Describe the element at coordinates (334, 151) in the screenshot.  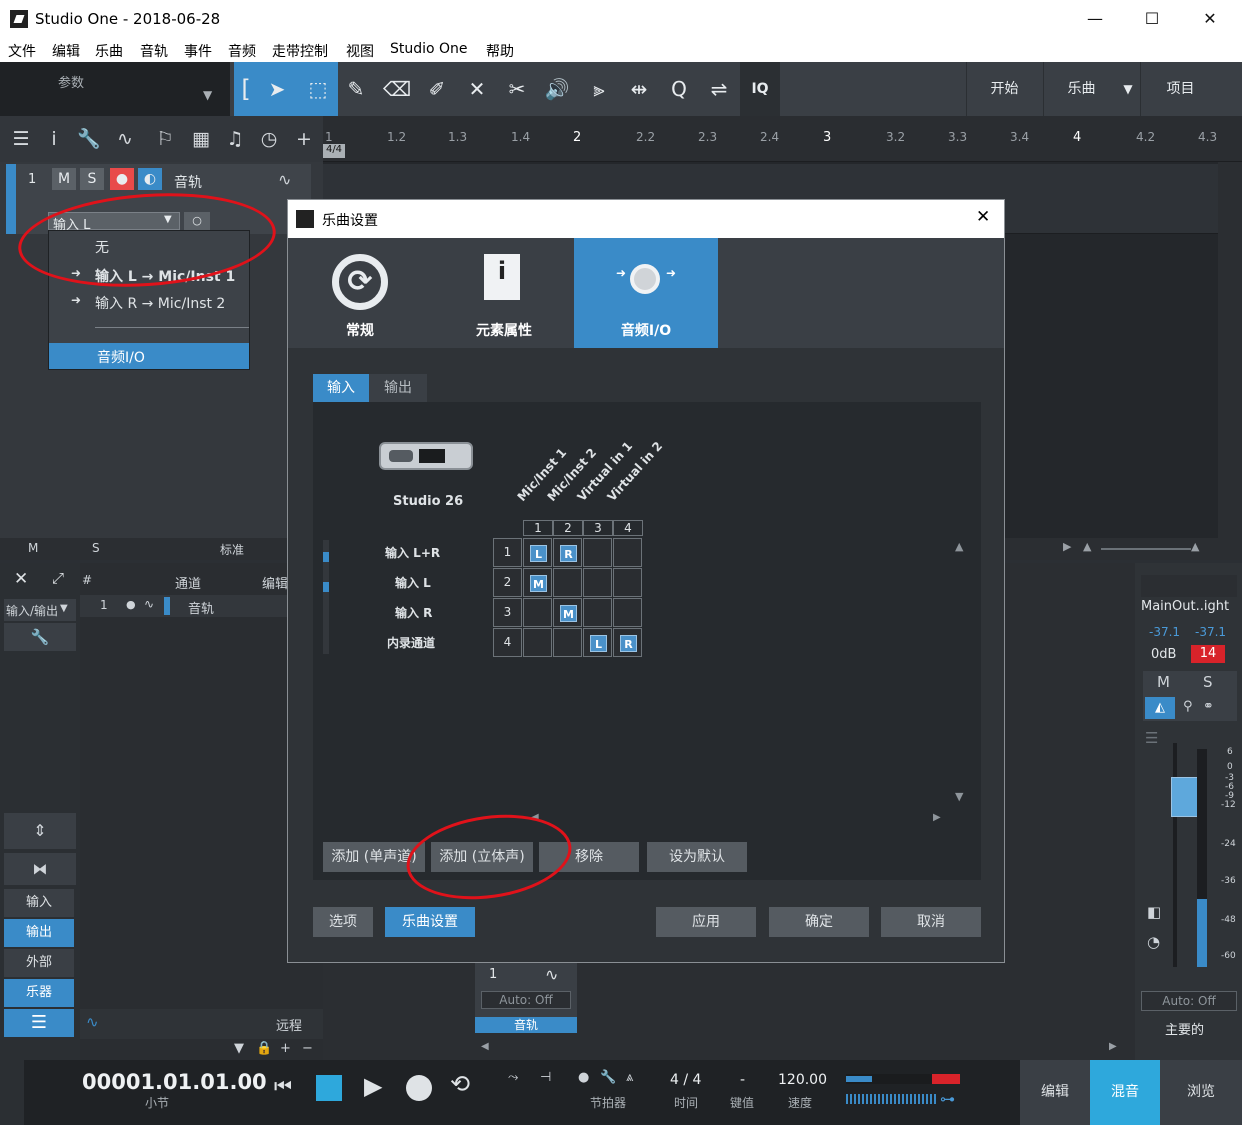
I see `time-signature-marker: 4/4` at that location.